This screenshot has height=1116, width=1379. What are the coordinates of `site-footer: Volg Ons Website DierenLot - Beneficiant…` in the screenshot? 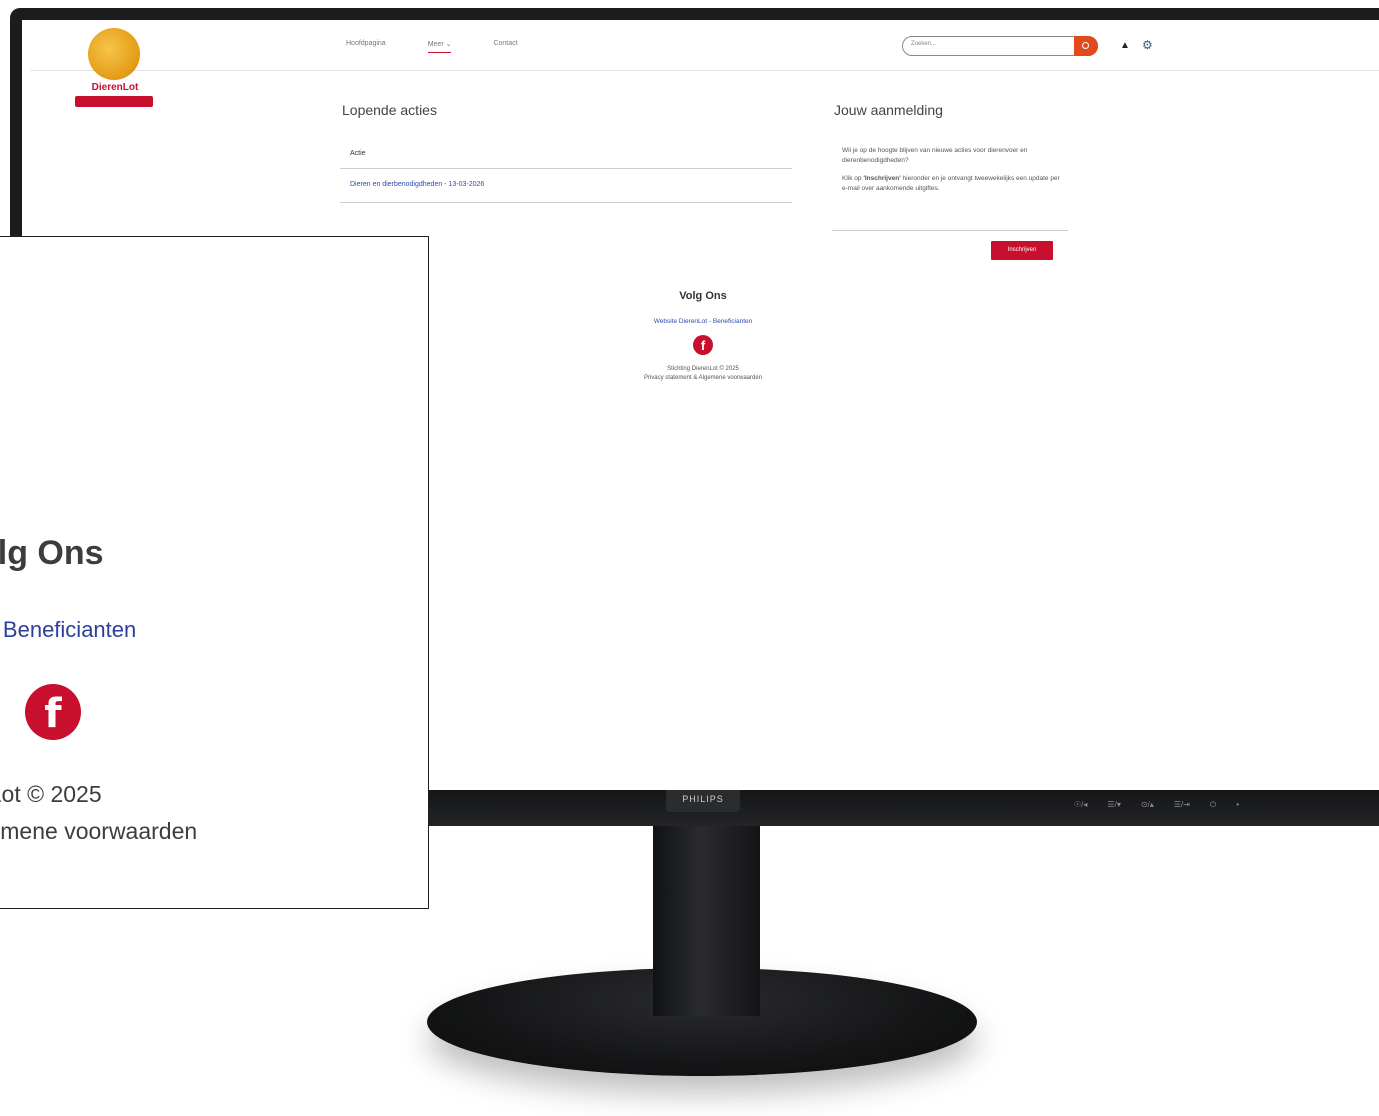 It's located at (703, 336).